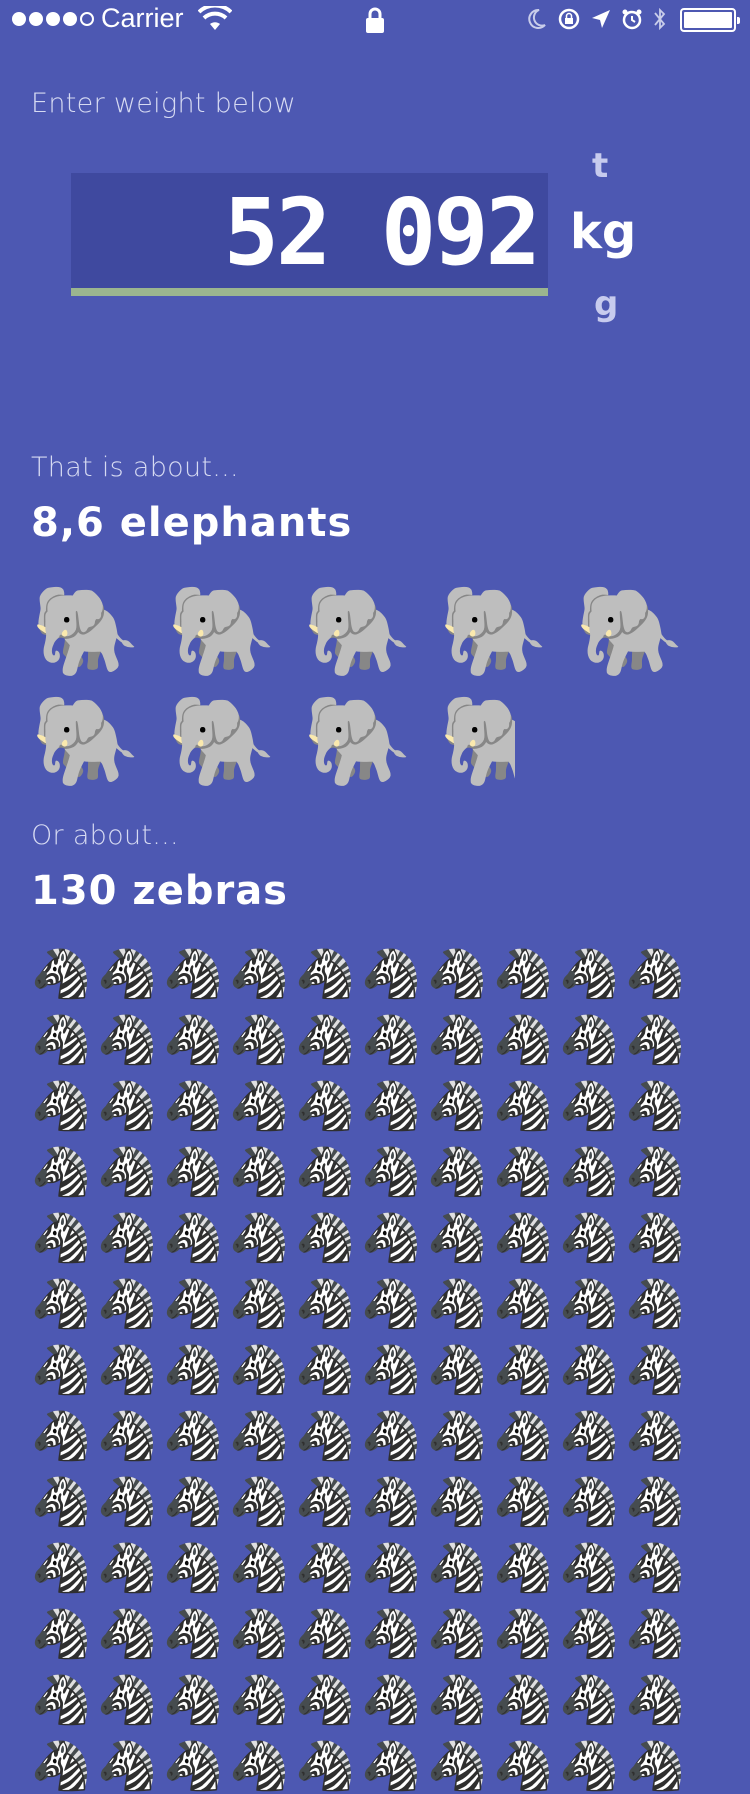 The height and width of the screenshot is (1794, 750). What do you see at coordinates (477, 741) in the screenshot?
I see `elephant-icon-partial: 🐘` at bounding box center [477, 741].